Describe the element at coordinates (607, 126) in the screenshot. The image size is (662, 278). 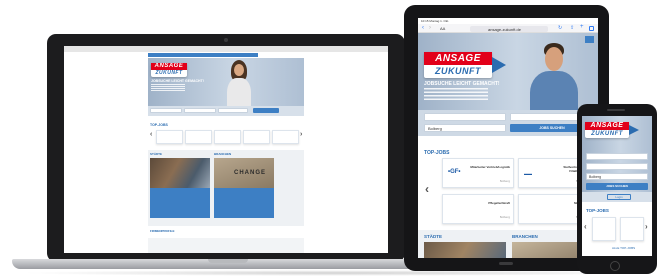
I see `phone-logo-top: ANSAGE` at that location.